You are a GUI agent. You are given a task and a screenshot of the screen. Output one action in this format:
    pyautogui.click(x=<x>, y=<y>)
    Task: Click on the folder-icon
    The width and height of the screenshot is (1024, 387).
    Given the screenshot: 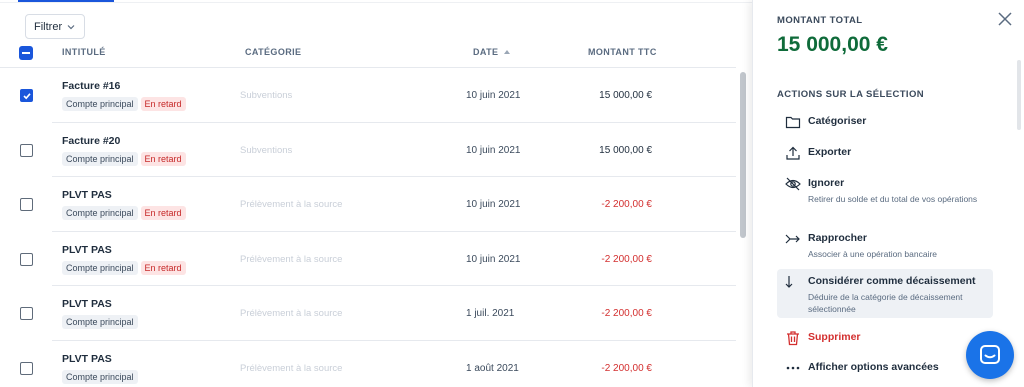 What is the action you would take?
    pyautogui.click(x=793, y=122)
    